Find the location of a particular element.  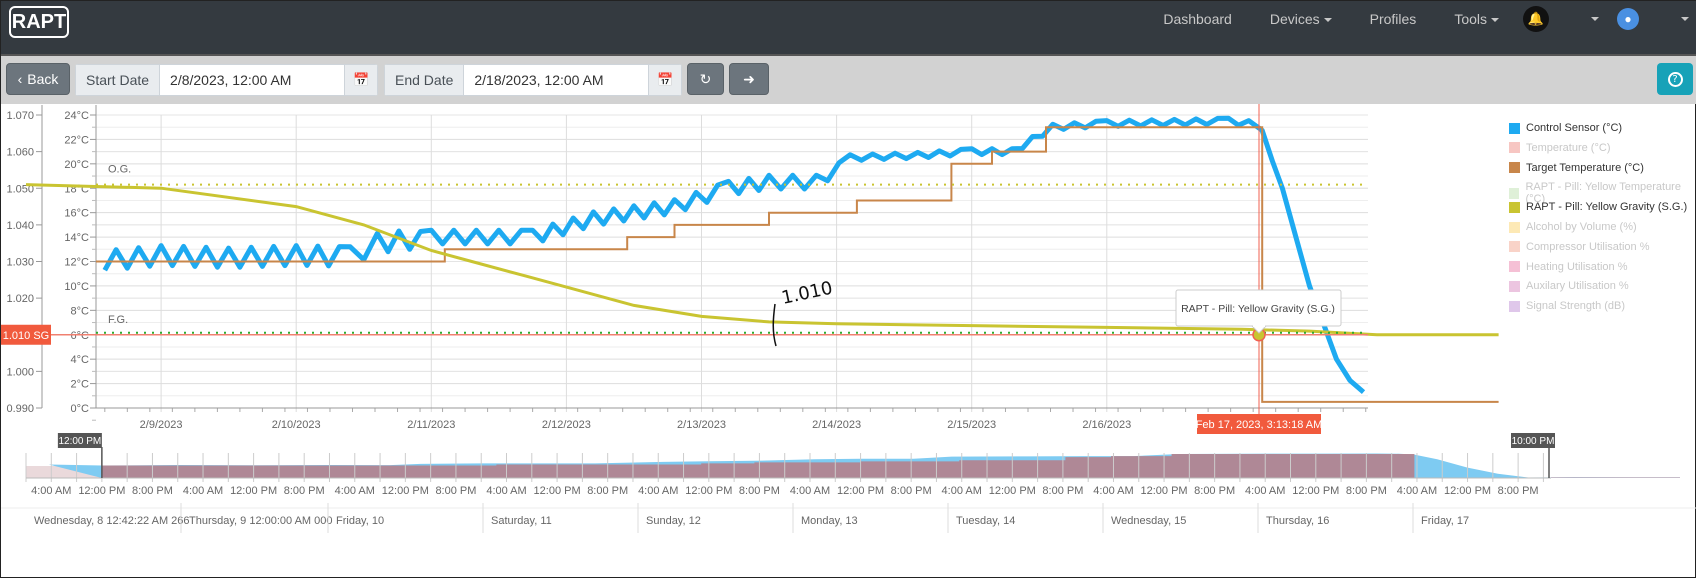

x-tick-label: 2/14/2023 is located at coordinates (836, 425).